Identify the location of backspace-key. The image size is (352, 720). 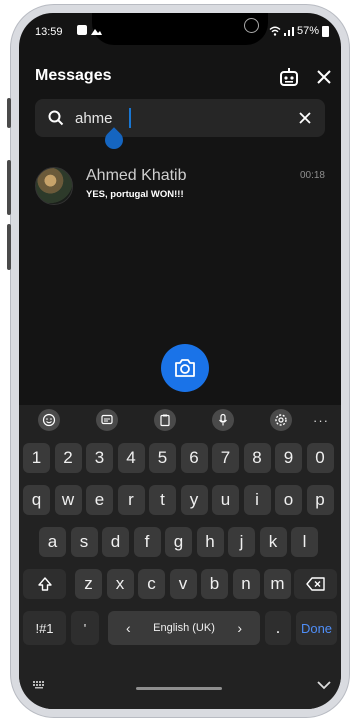
(315, 584).